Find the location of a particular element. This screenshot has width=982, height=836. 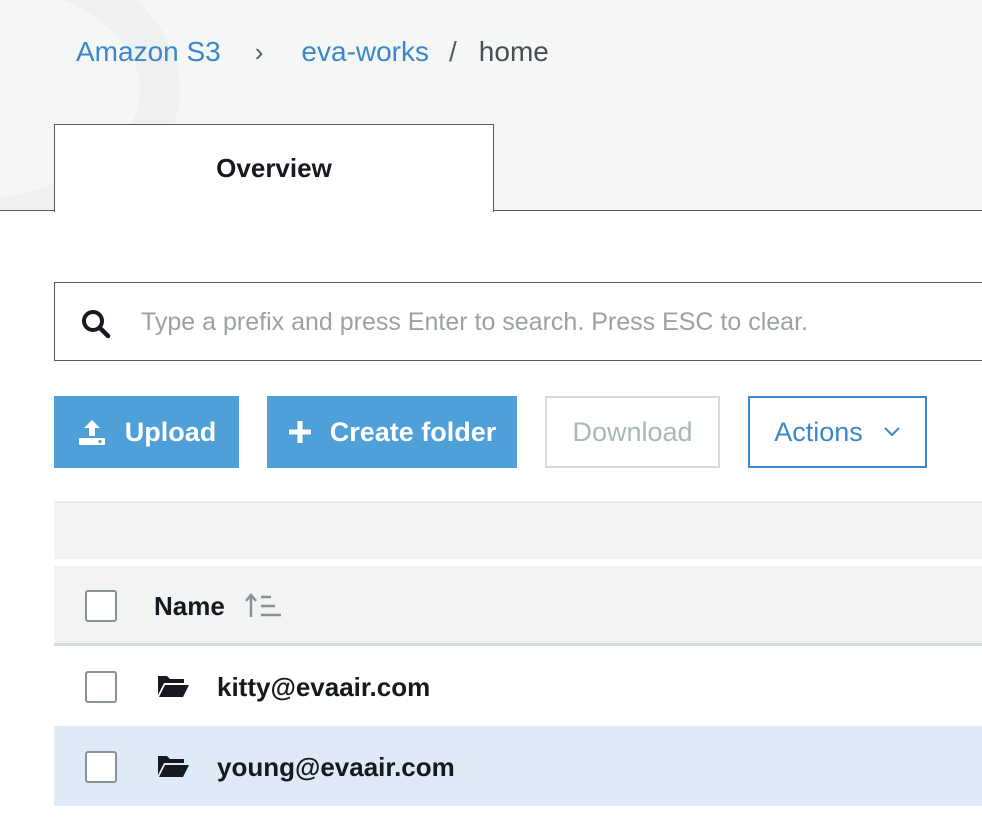

table-top-bar is located at coordinates (518, 530).